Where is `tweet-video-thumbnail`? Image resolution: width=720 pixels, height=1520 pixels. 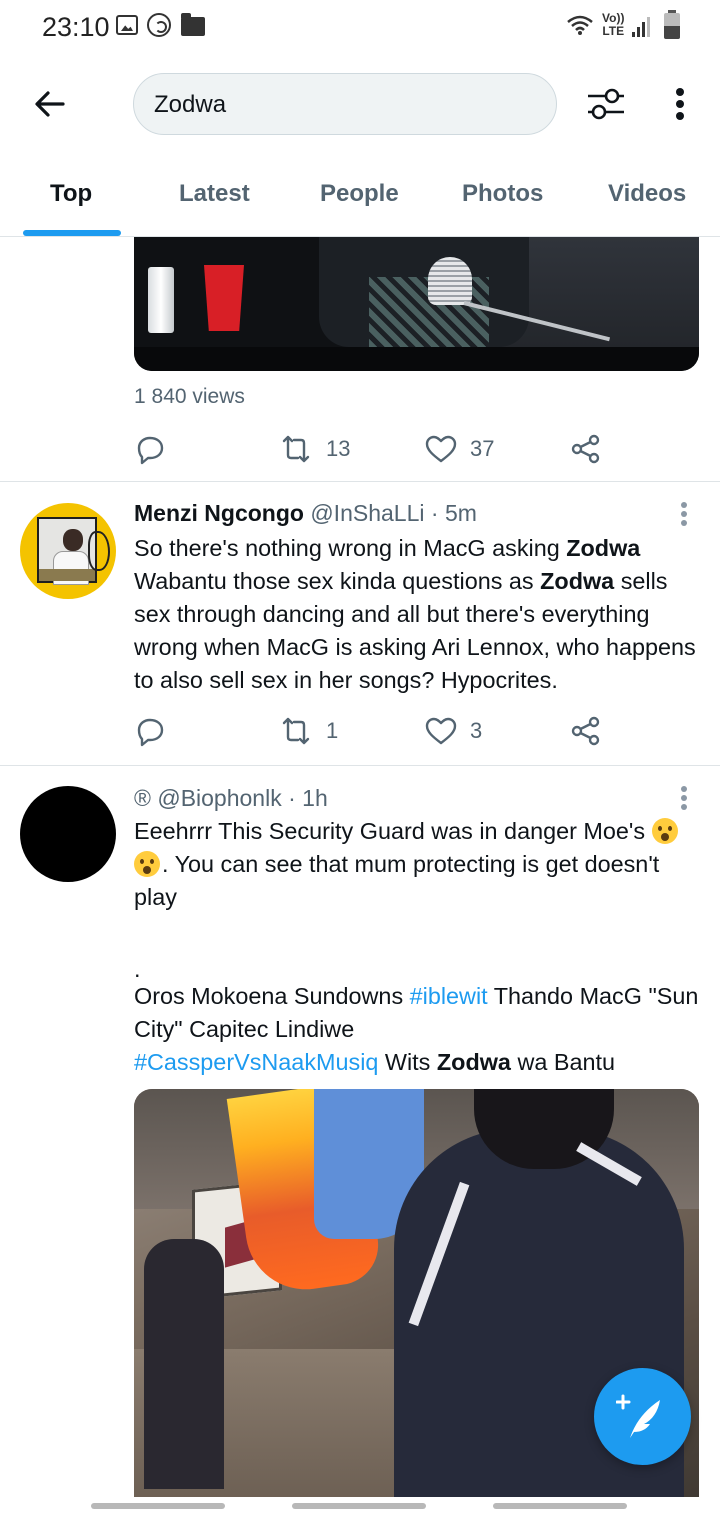 tweet-video-thumbnail is located at coordinates (416, 304).